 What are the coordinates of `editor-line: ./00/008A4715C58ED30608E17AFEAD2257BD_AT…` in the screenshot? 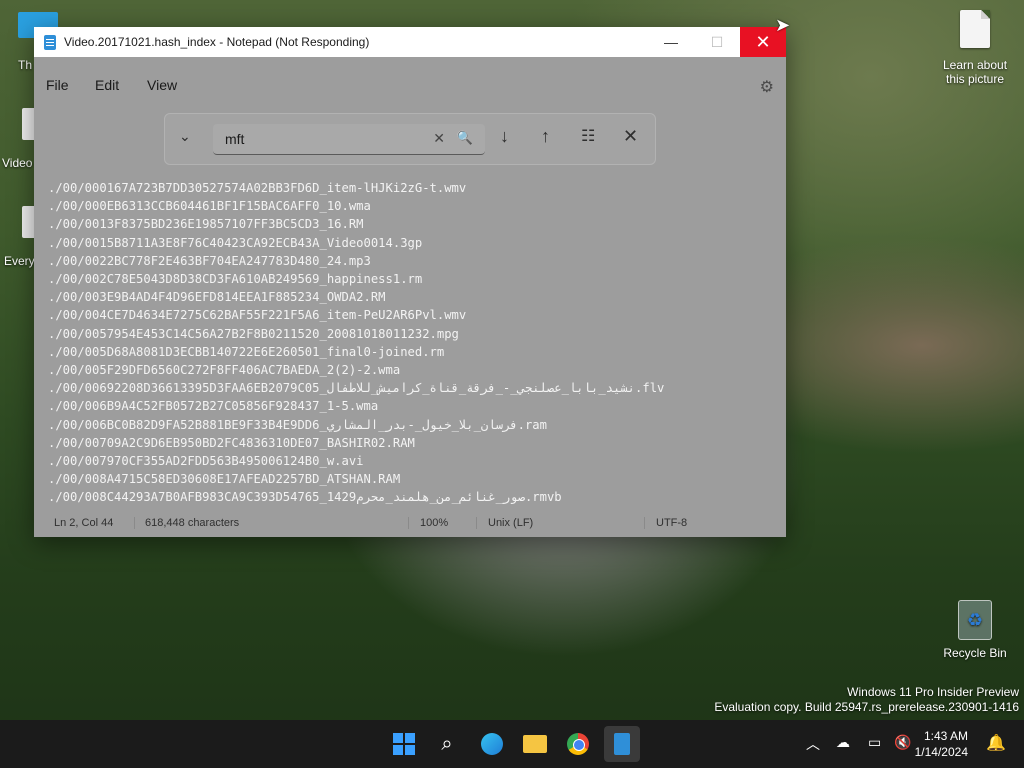 It's located at (224, 479).